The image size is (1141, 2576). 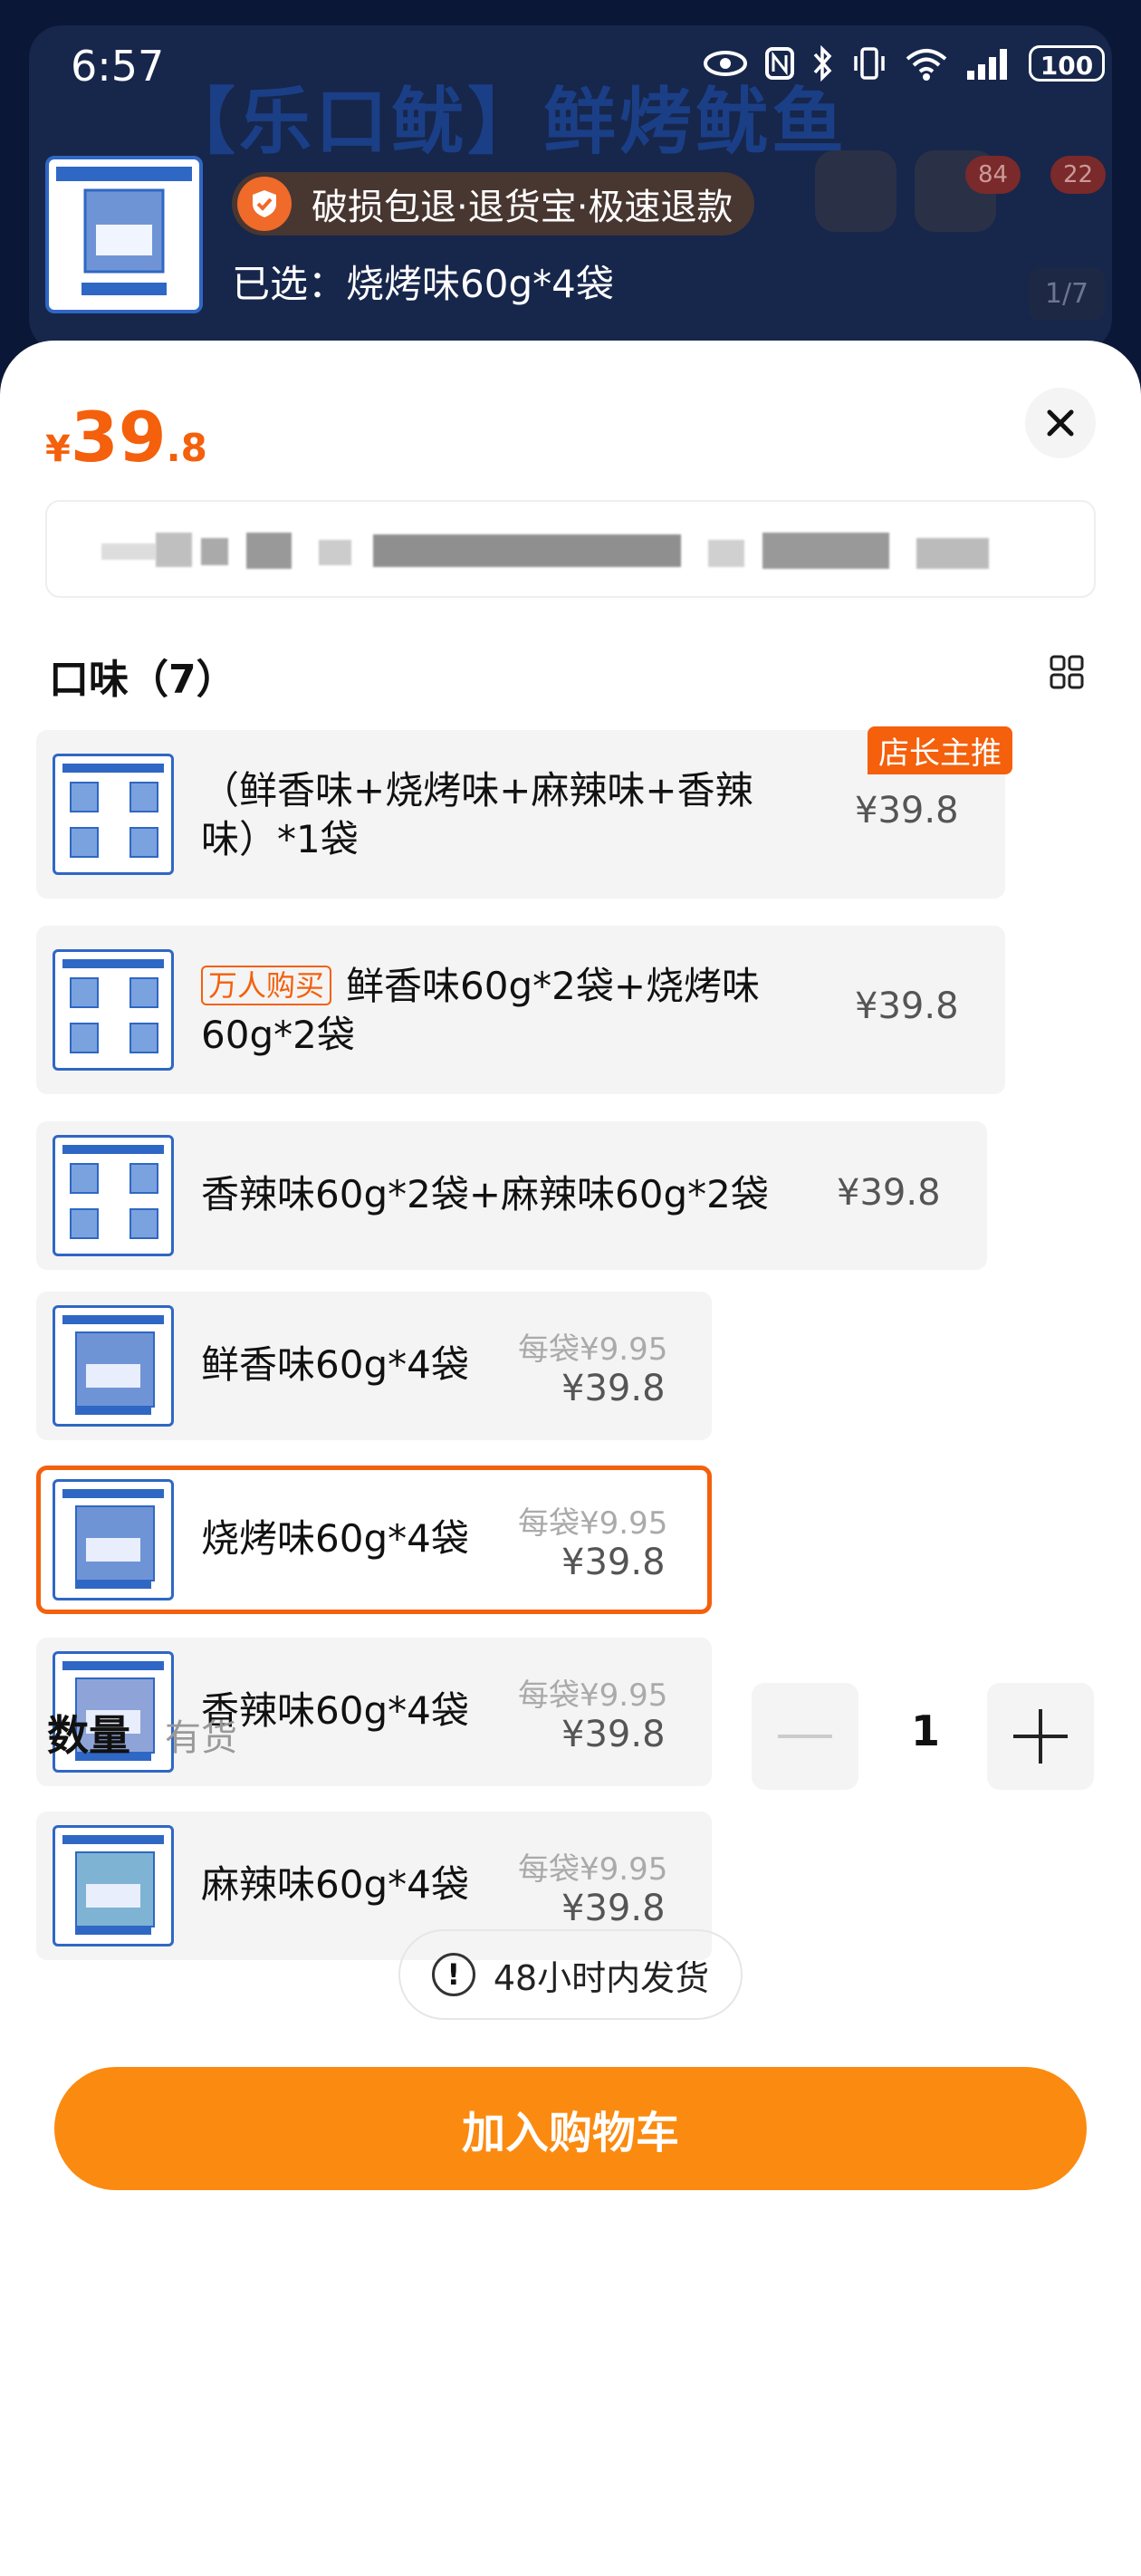 I want to click on plus-icon, so click(x=1040, y=1736).